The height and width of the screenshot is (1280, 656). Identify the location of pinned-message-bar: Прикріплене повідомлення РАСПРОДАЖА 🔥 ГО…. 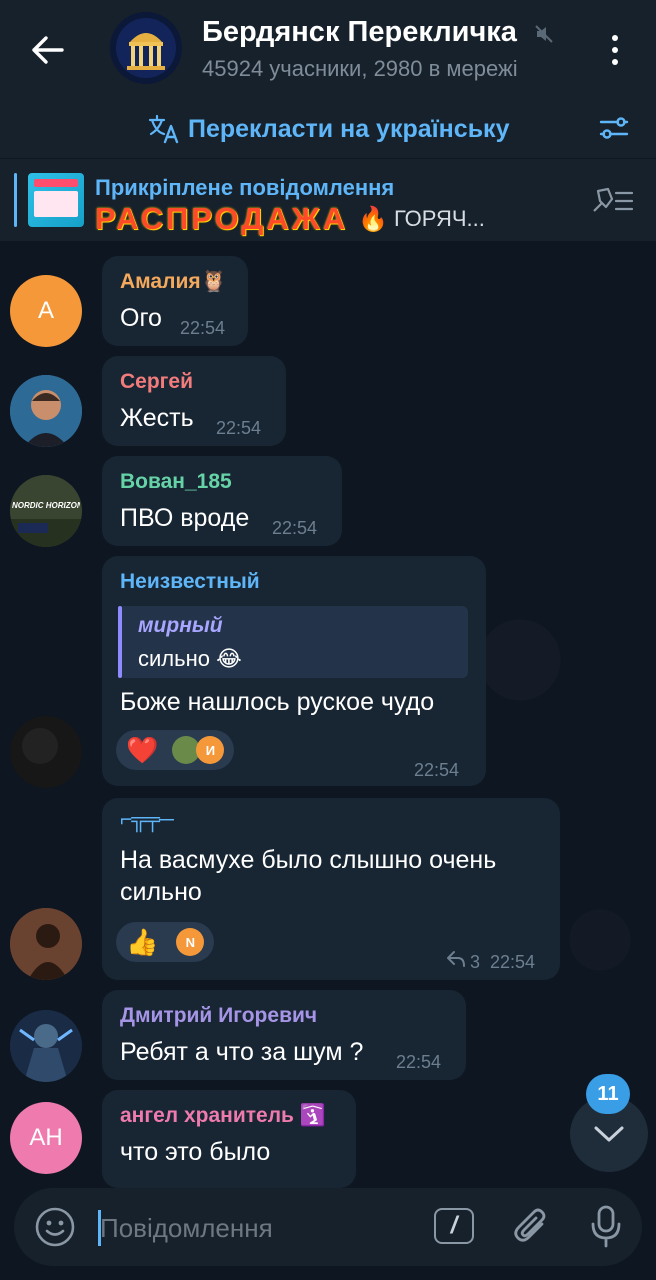
(328, 199).